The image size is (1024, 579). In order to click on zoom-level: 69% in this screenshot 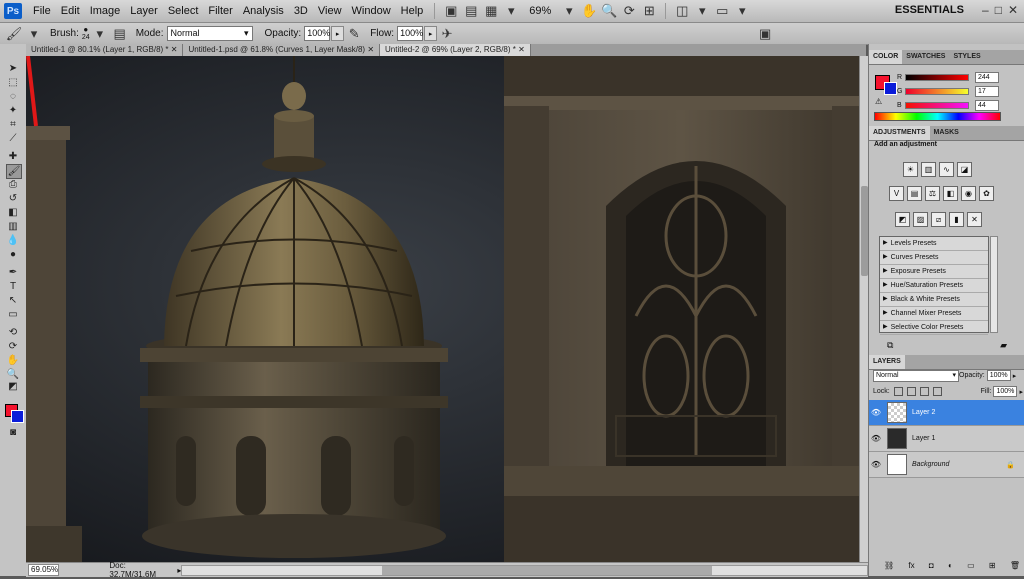, I will do `click(540, 11)`.